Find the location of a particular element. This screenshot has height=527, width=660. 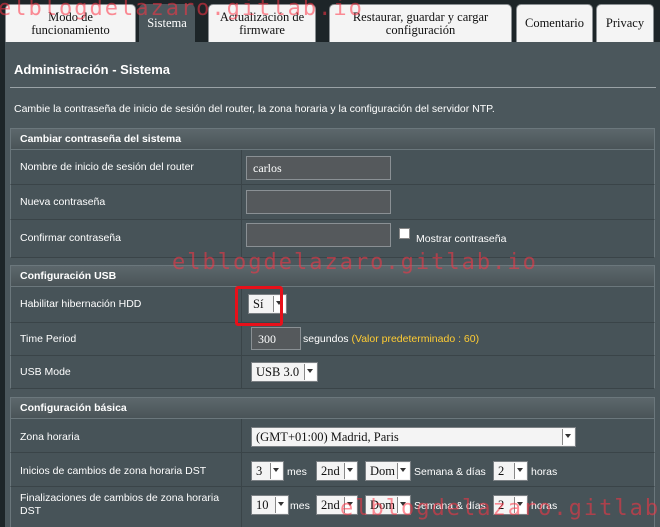

tab-system: Sistema is located at coordinates (167, 23).